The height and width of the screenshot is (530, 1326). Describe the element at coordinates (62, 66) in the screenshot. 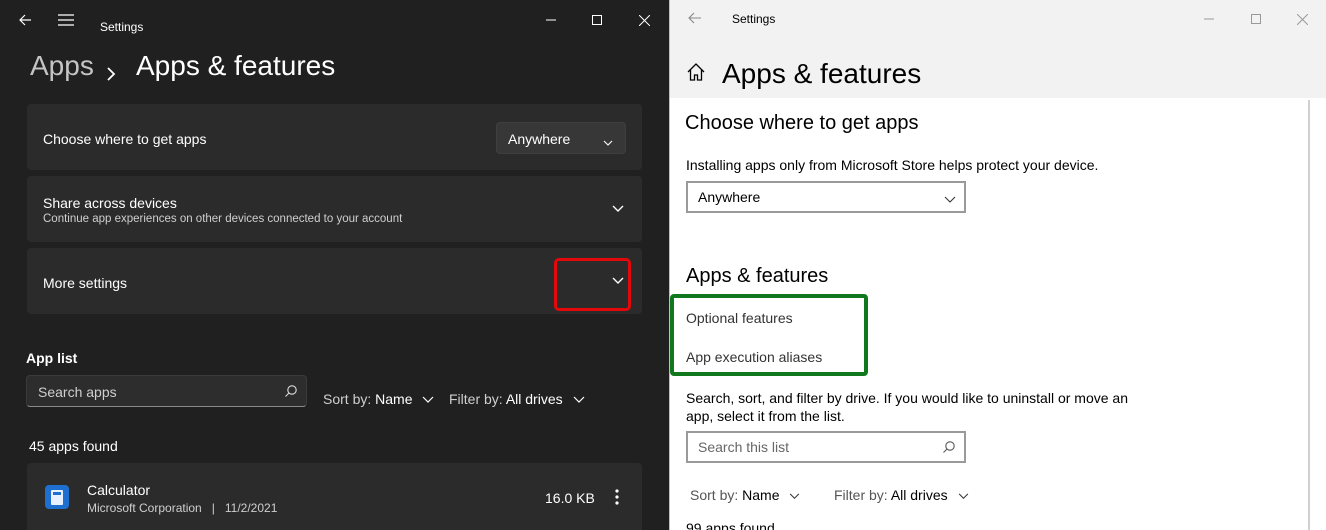

I see `breadcrumb-apps: Apps` at that location.